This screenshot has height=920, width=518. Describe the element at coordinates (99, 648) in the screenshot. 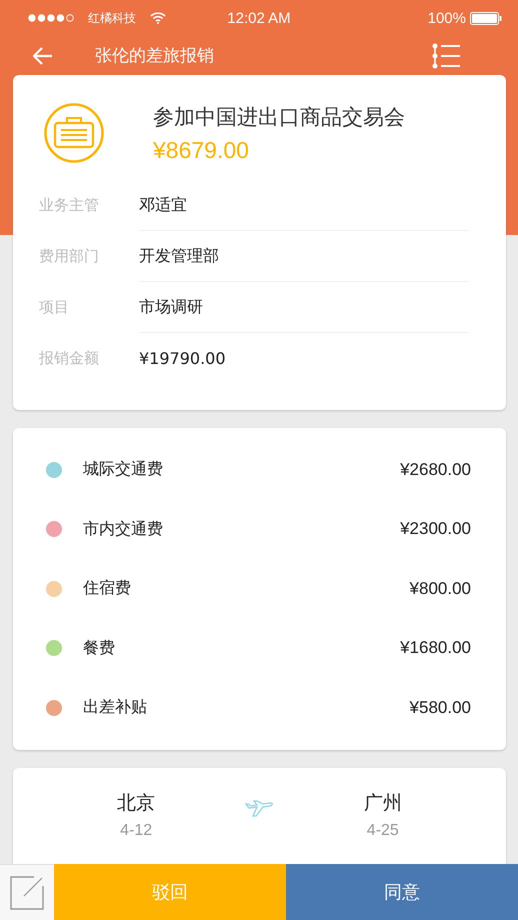

I see `expense-name: 餐费` at that location.